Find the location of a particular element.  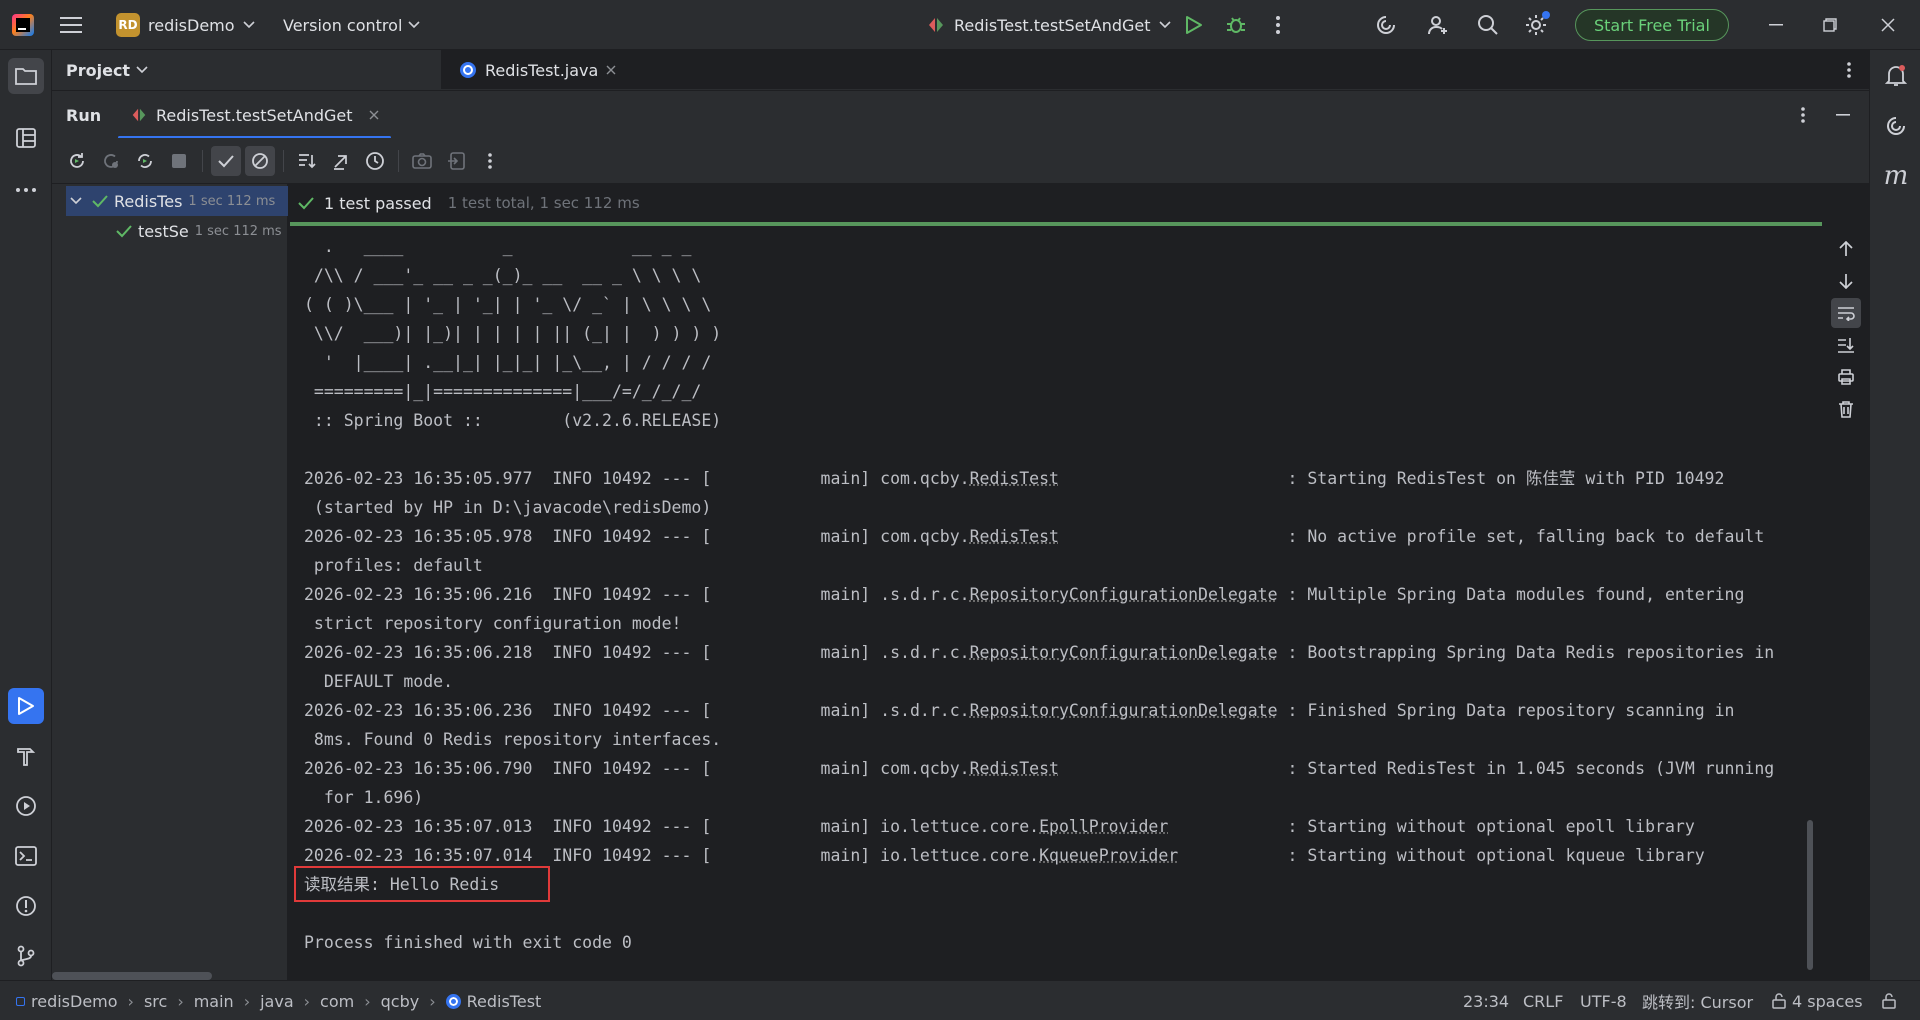

code-with-me-button is located at coordinates (1438, 25).